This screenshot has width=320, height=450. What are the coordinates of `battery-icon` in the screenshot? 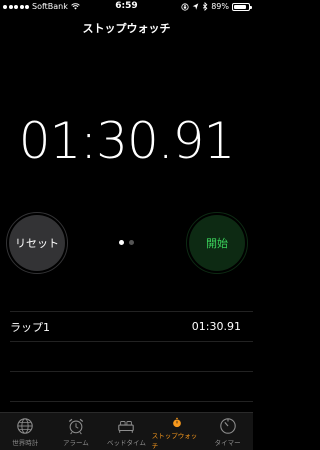 It's located at (242, 6).